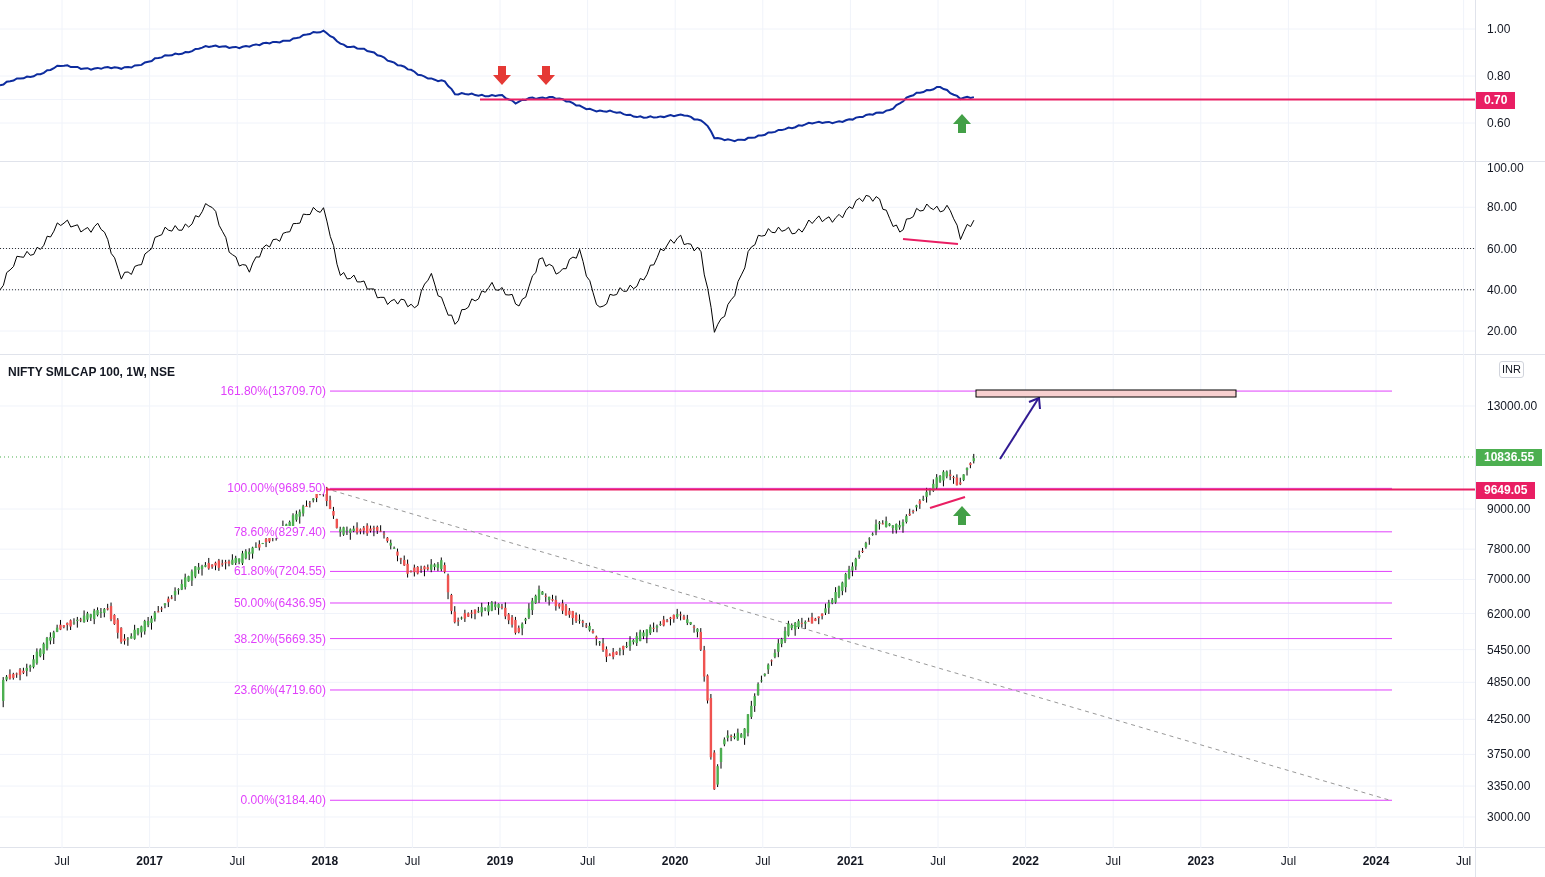 The height and width of the screenshot is (877, 1545). I want to click on axis-label: 1.00, so click(1499, 29).